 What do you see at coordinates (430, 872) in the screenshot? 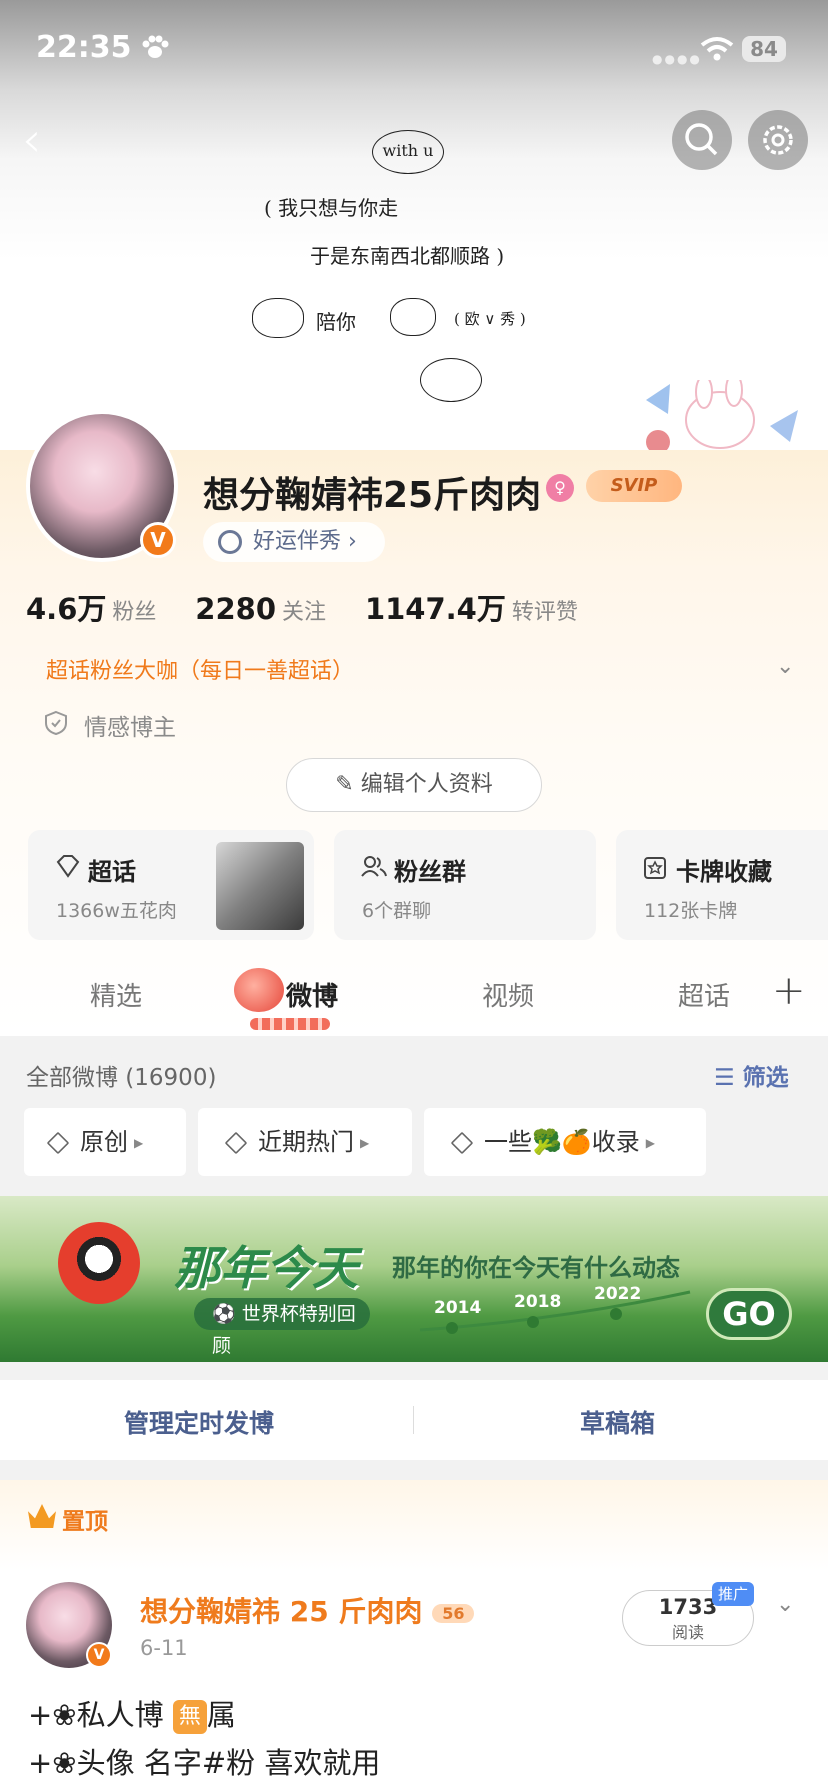
I see `card-title: 粉丝群` at bounding box center [430, 872].